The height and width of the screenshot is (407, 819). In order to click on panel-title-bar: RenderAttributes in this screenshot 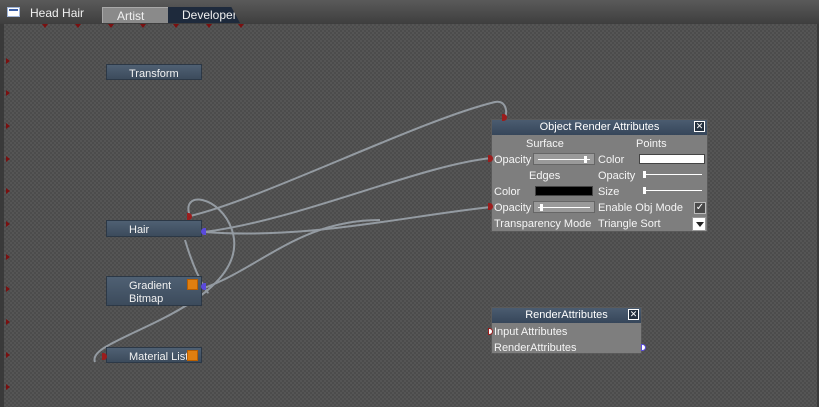, I will do `click(566, 315)`.